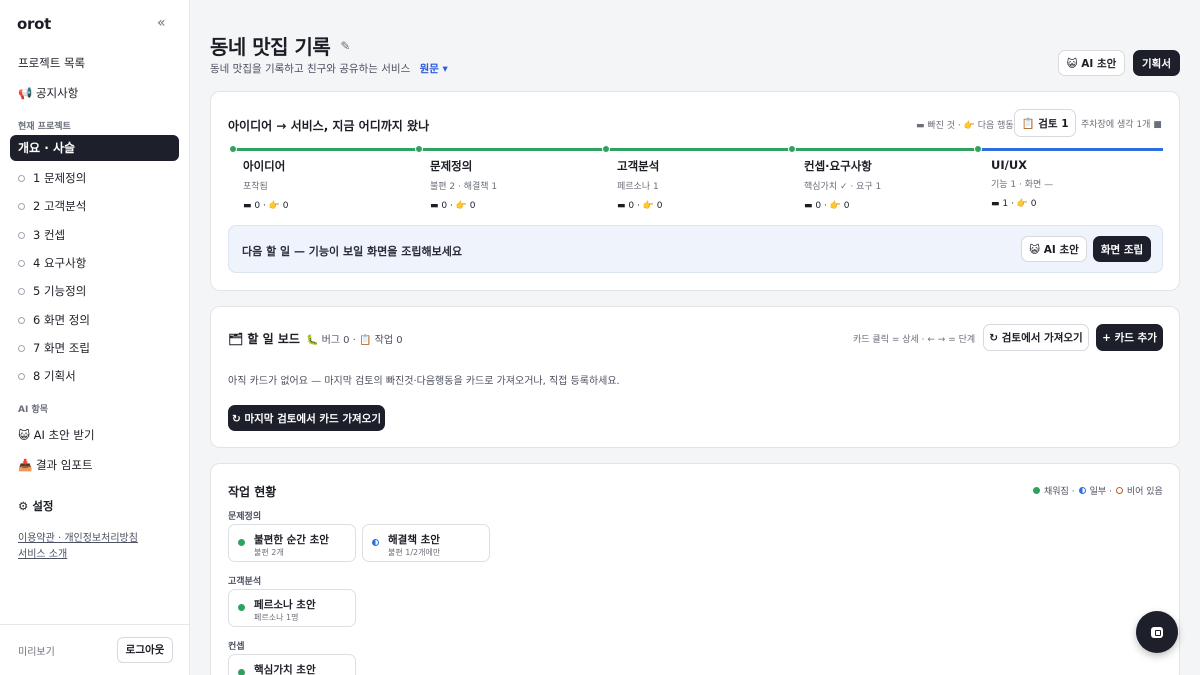 The width and height of the screenshot is (1200, 675). What do you see at coordinates (48, 93) in the screenshot?
I see `sidebar-link-notices: 📢 공지사항` at bounding box center [48, 93].